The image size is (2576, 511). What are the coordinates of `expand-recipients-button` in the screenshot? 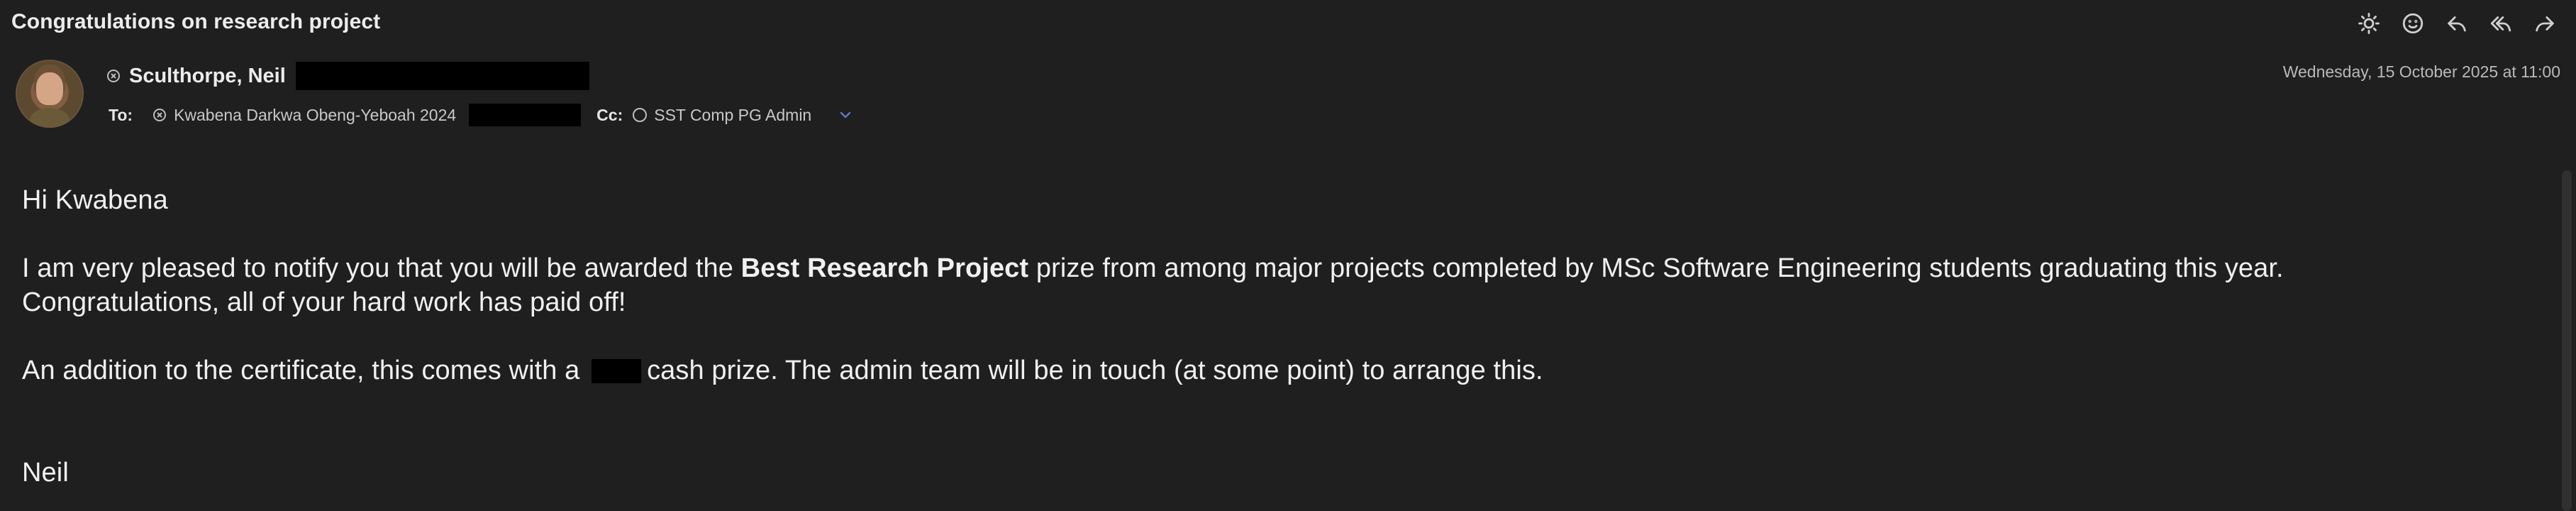 It's located at (845, 114).